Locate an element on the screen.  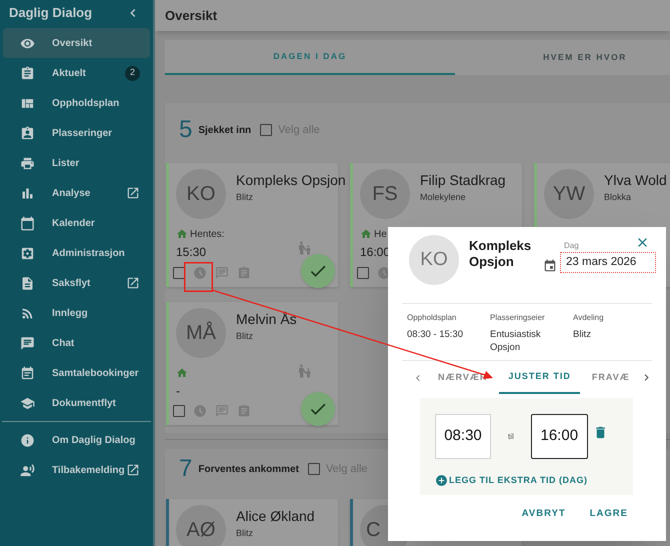
info-label: Oppholdsplan is located at coordinates (432, 318).